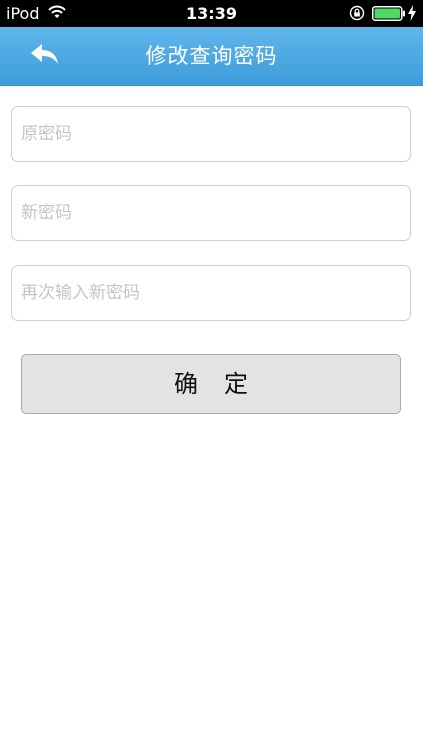 This screenshot has width=423, height=750. I want to click on charging-icon, so click(412, 13).